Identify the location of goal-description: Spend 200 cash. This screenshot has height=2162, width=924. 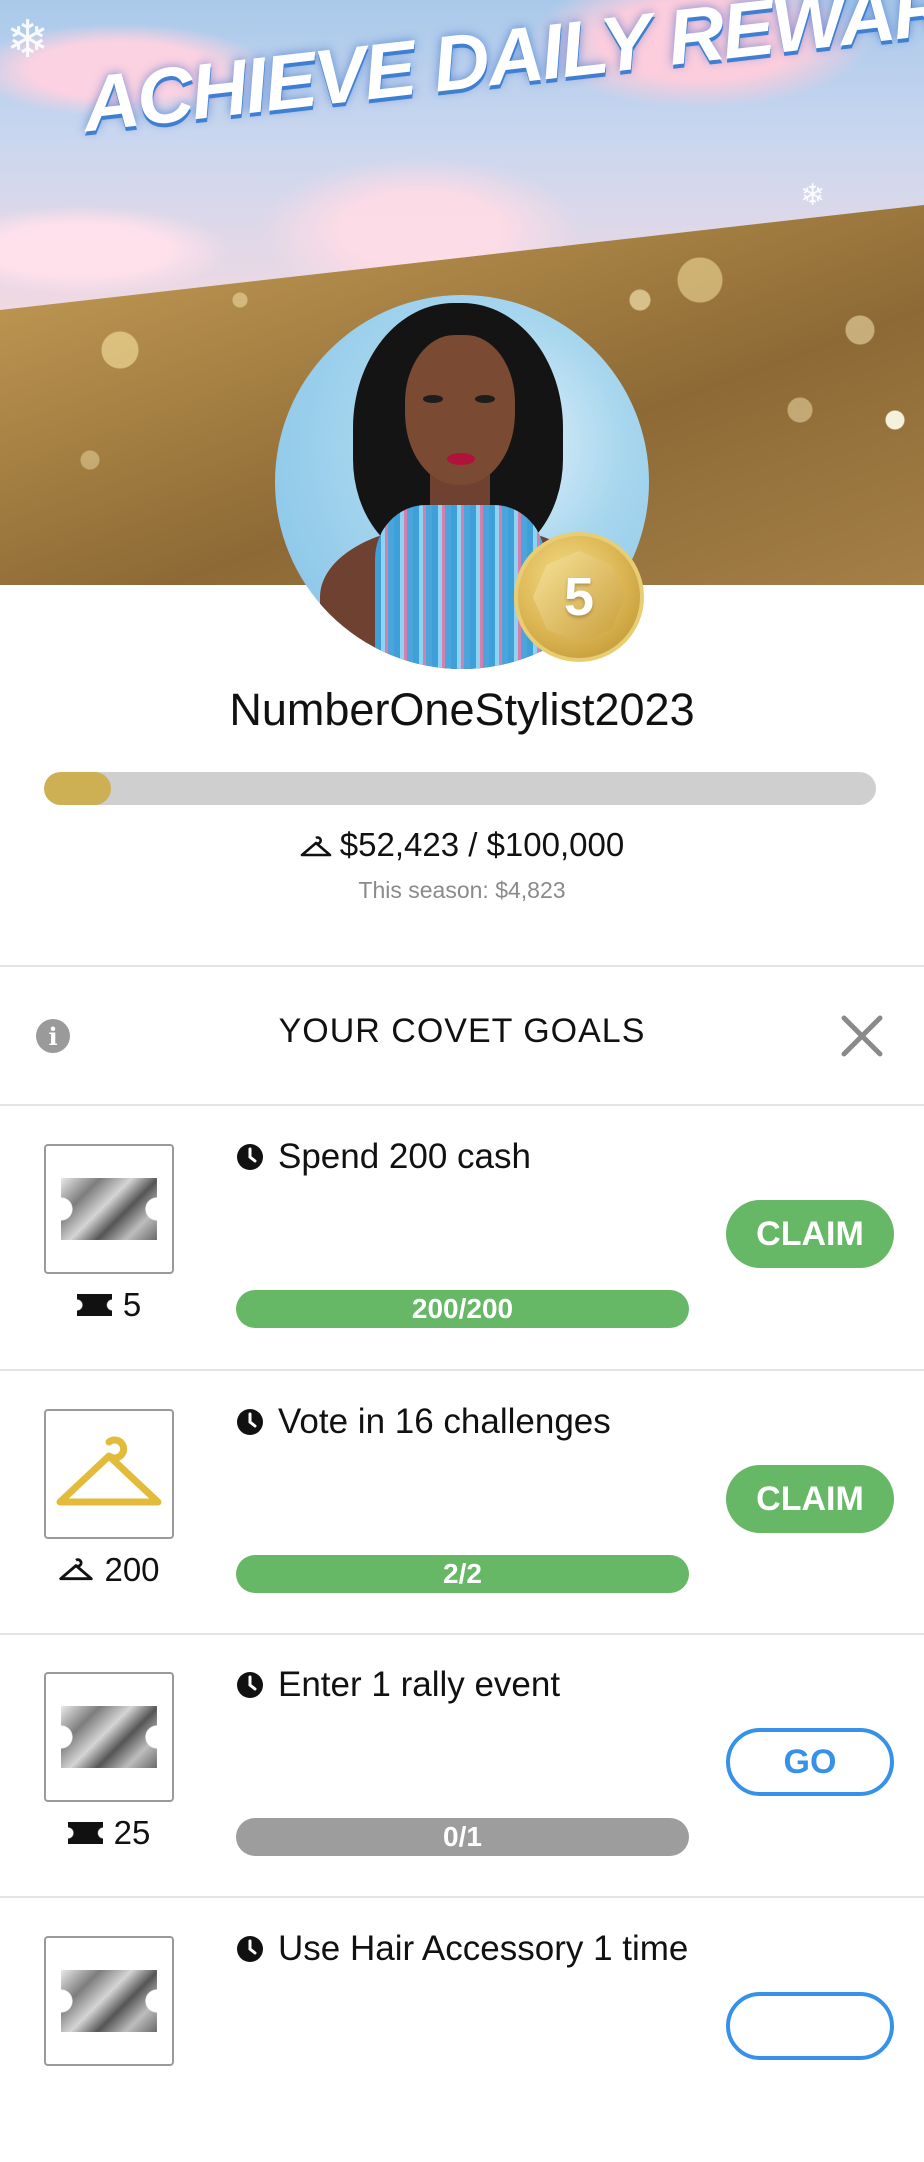
(404, 1156).